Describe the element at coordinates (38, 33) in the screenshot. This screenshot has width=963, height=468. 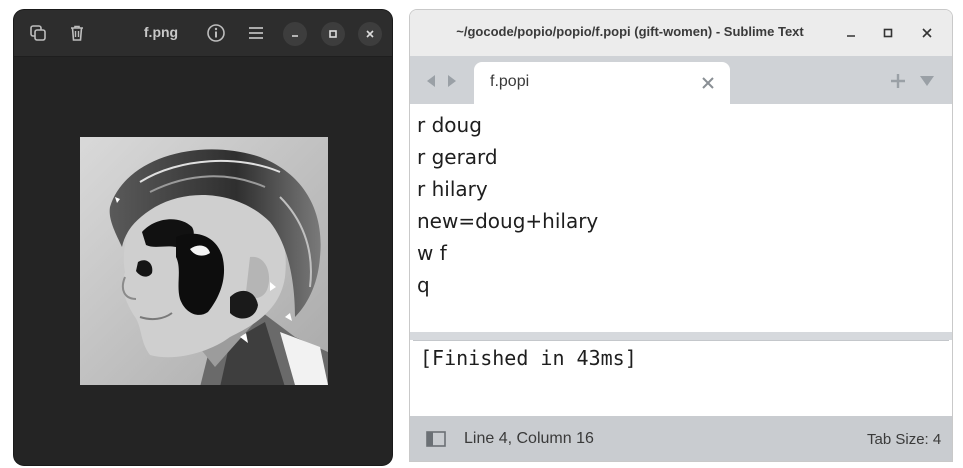
I see `copy-icon` at that location.